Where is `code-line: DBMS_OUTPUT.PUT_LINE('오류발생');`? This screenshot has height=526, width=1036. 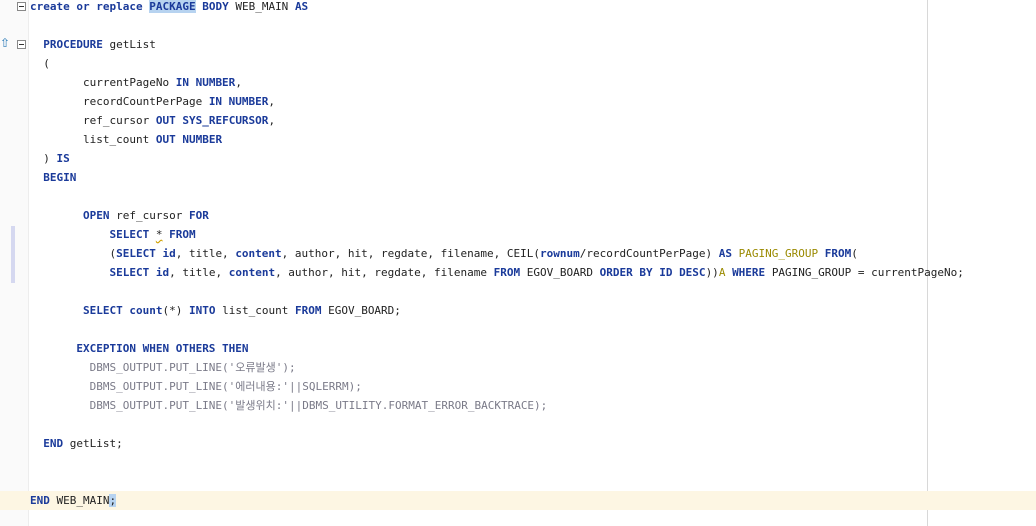 code-line: DBMS_OUTPUT.PUT_LINE('오류발생'); is located at coordinates (518, 367).